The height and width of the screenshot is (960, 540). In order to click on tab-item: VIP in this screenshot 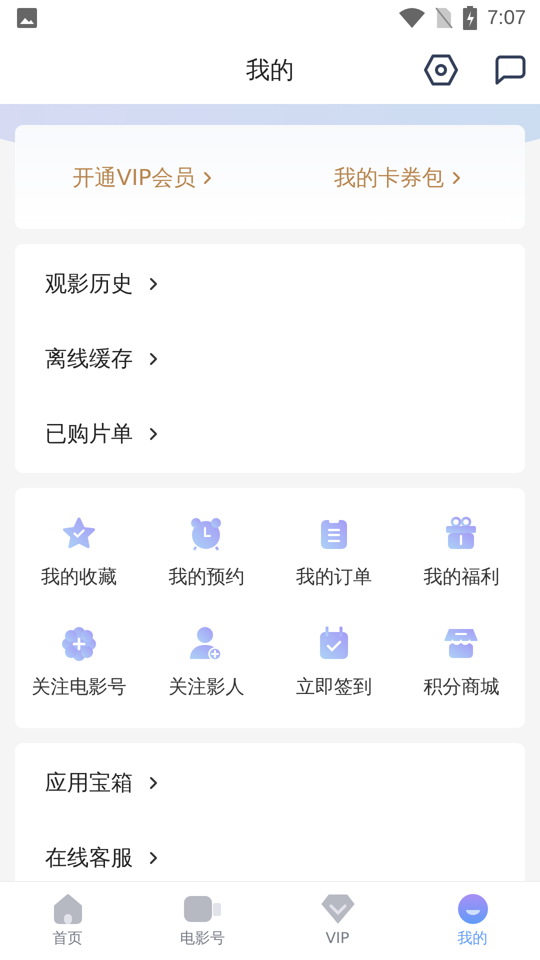, I will do `click(337, 921)`.